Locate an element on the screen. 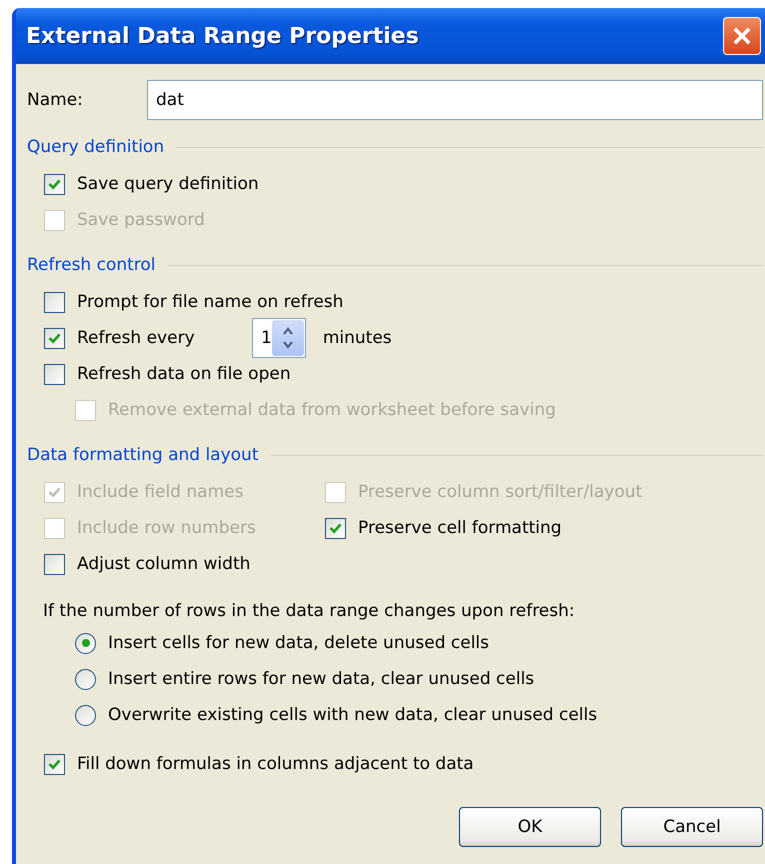  section-title: Query definition is located at coordinates (95, 147).